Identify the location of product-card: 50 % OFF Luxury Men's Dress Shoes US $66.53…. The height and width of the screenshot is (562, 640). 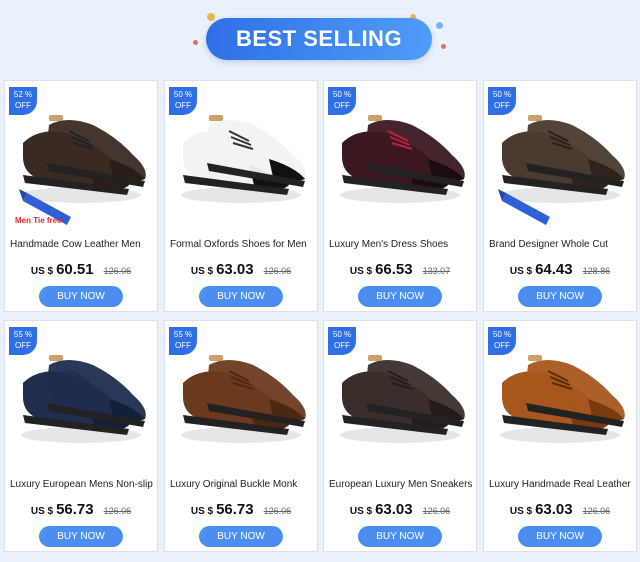
(400, 196).